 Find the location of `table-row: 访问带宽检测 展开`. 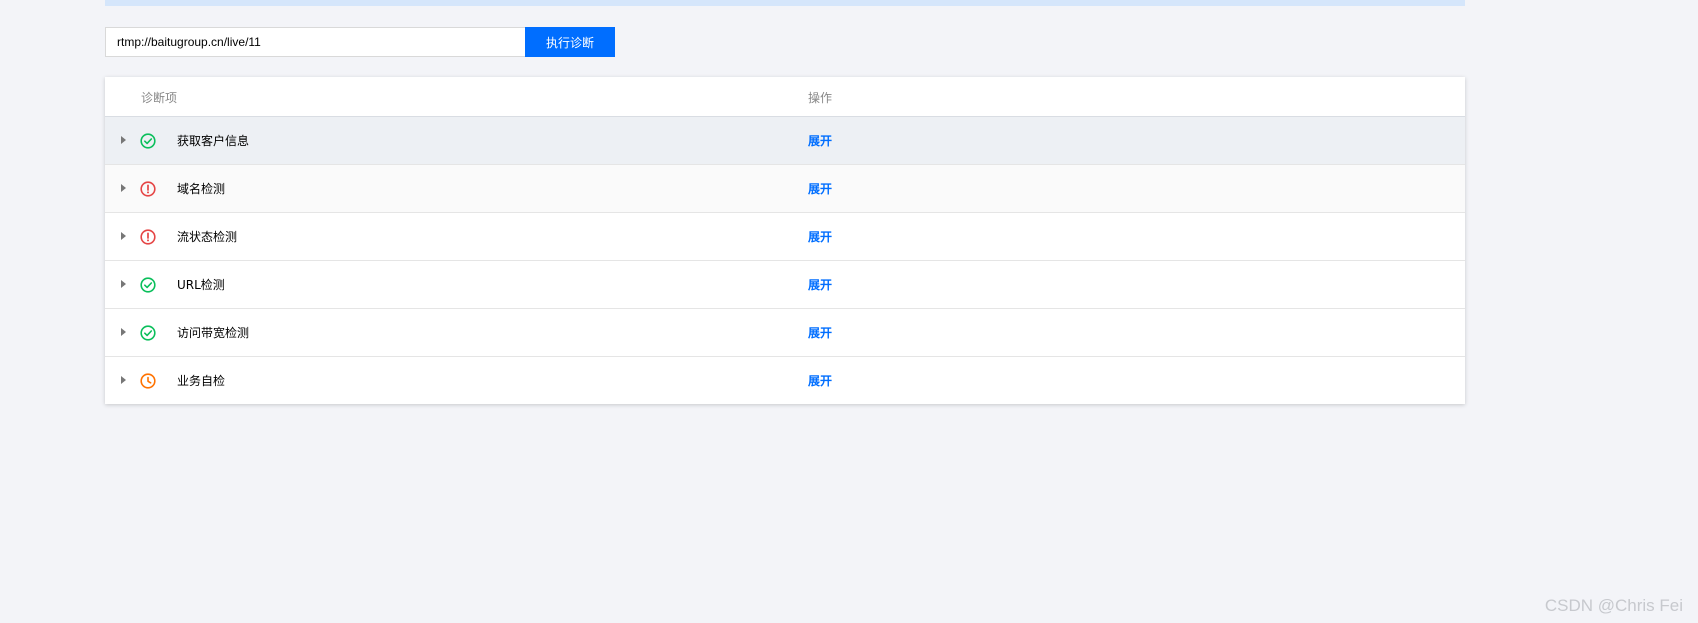

table-row: 访问带宽检测 展开 is located at coordinates (785, 333).